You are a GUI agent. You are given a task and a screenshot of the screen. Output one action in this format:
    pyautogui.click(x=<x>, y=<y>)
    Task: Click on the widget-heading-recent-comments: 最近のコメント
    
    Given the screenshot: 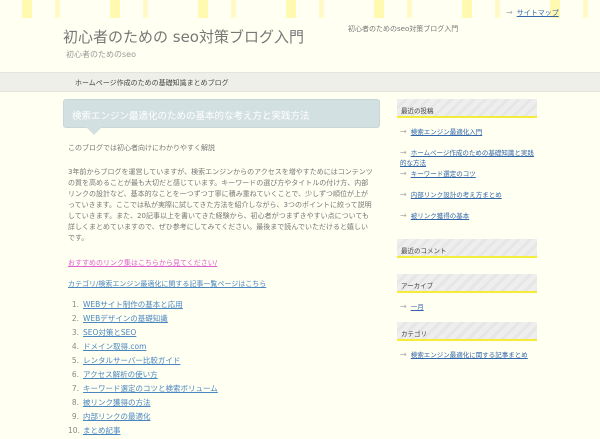 What is the action you would take?
    pyautogui.click(x=467, y=248)
    